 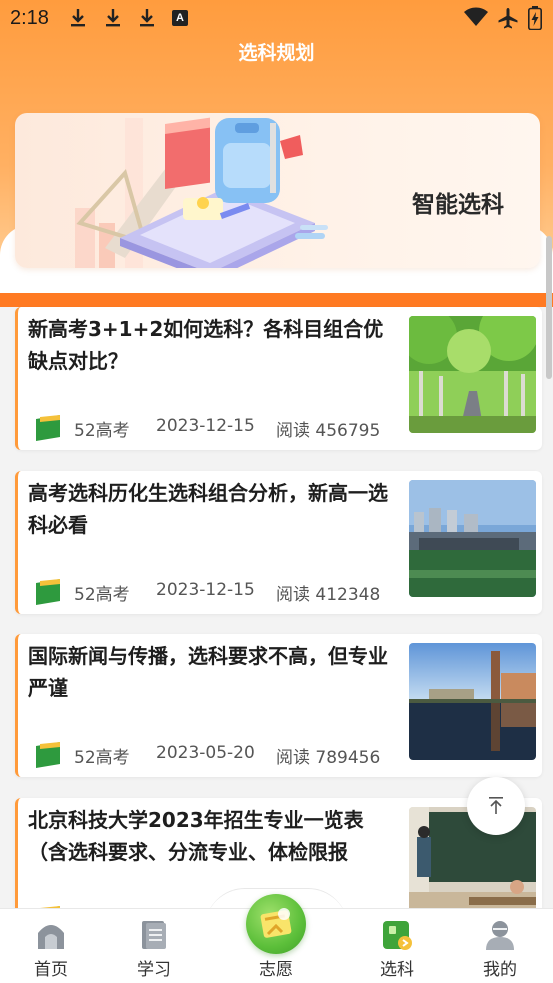 I want to click on nav-item-home: 首页, so click(x=51, y=946).